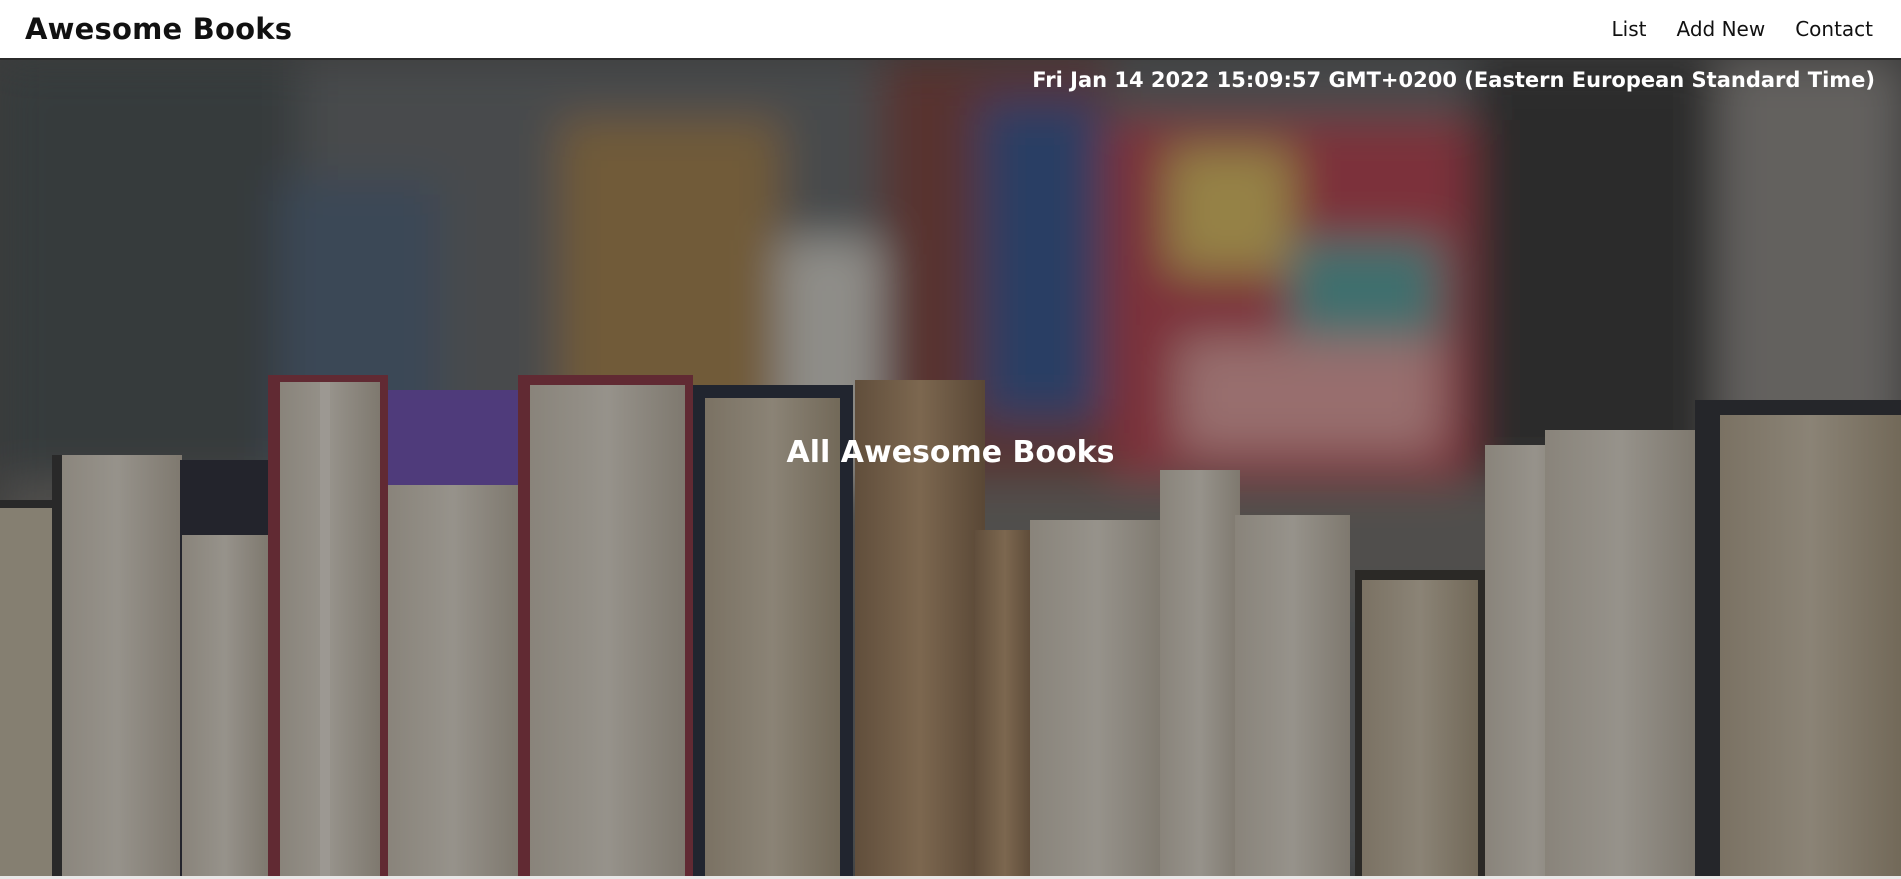 This screenshot has width=1901, height=879. What do you see at coordinates (1834, 29) in the screenshot?
I see `nav-link-contact: Contact` at bounding box center [1834, 29].